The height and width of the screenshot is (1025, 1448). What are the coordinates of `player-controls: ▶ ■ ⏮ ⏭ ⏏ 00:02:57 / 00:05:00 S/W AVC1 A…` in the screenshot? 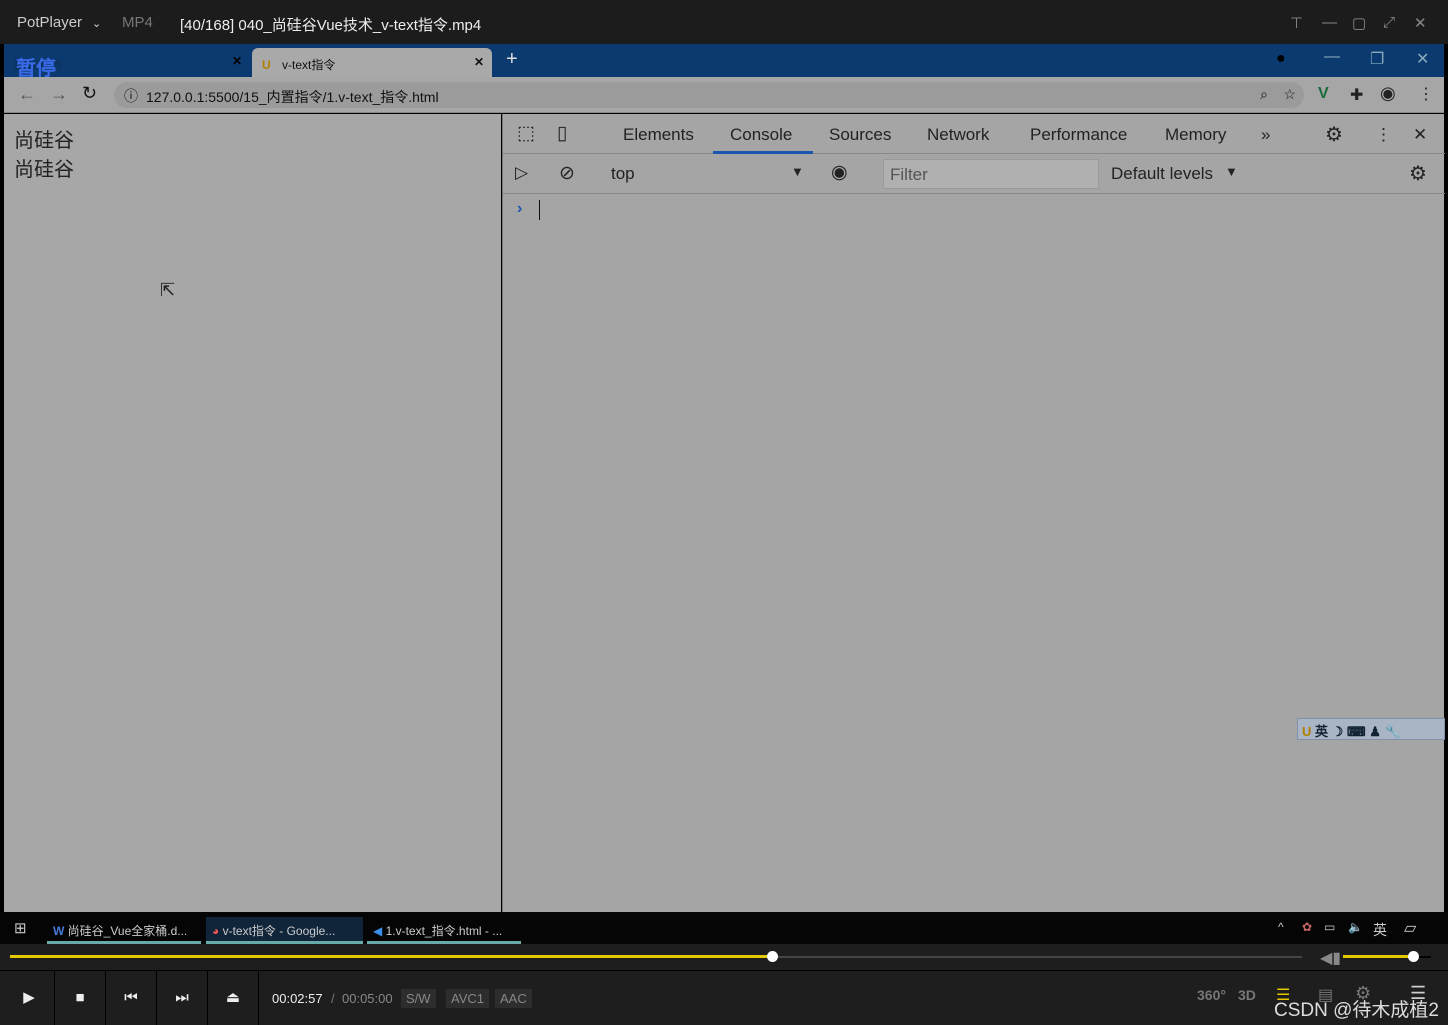 It's located at (724, 997).